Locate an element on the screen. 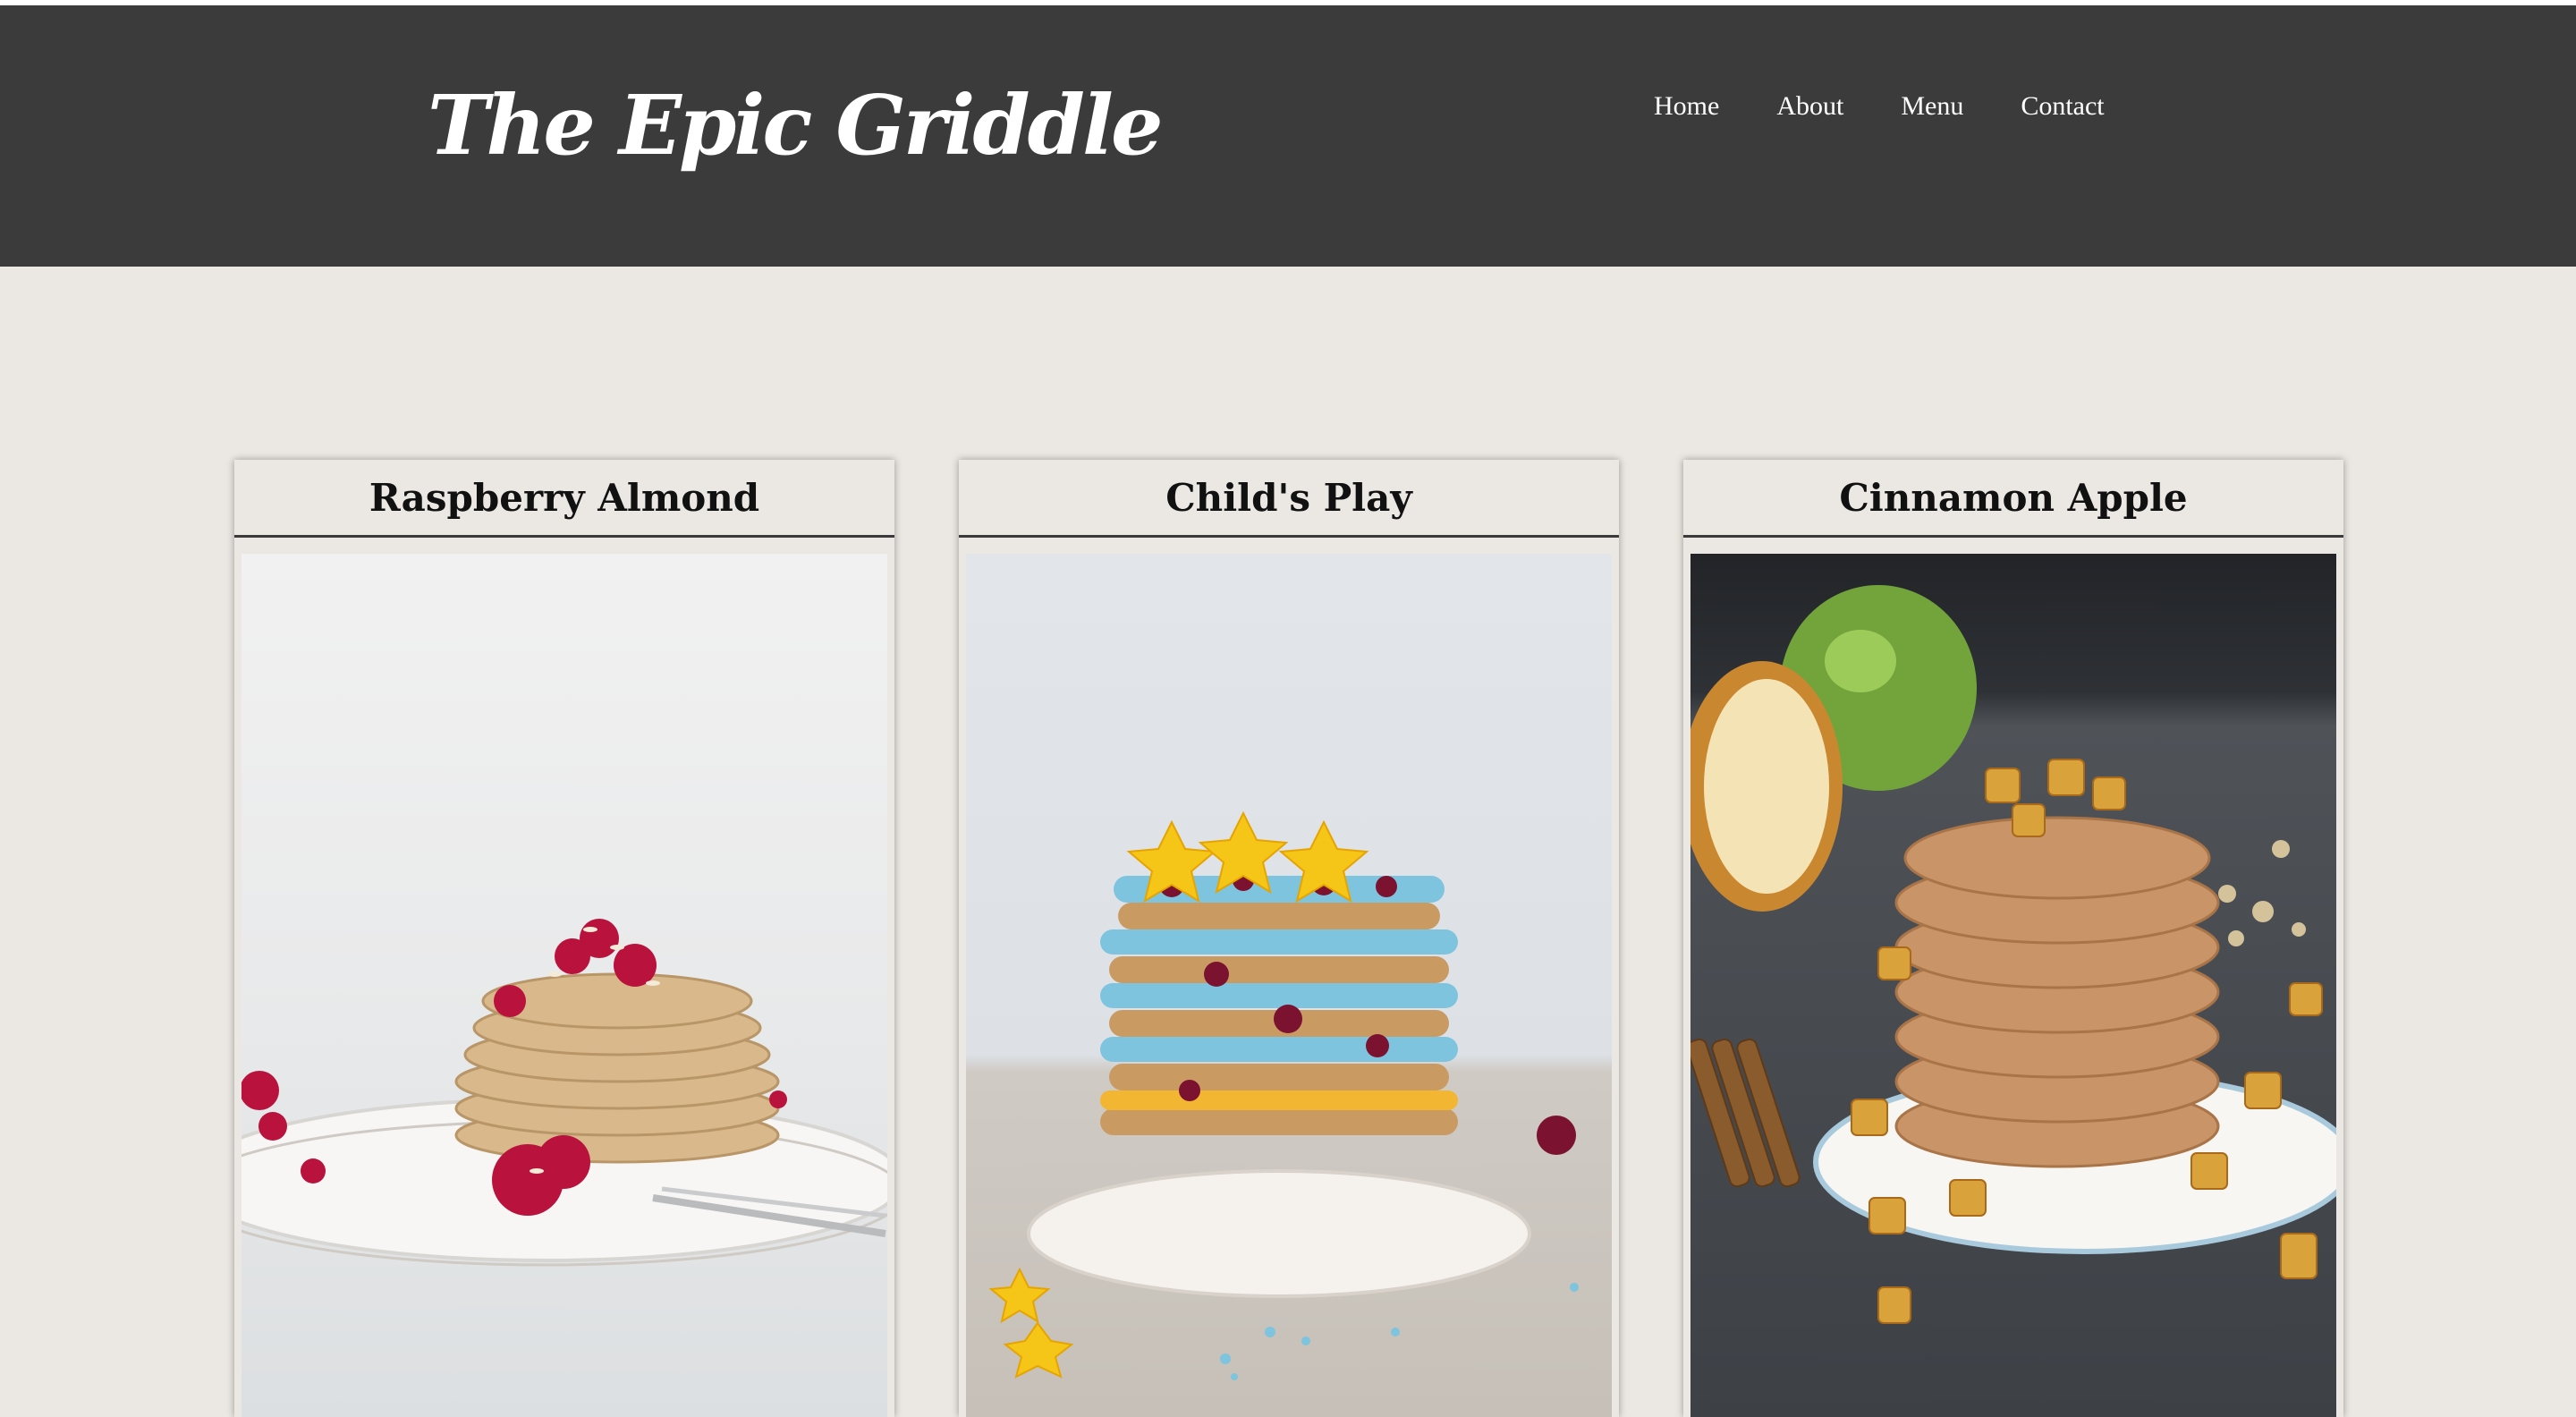 This screenshot has width=2576, height=1417. card-title: Cinnamon Apple is located at coordinates (2013, 499).